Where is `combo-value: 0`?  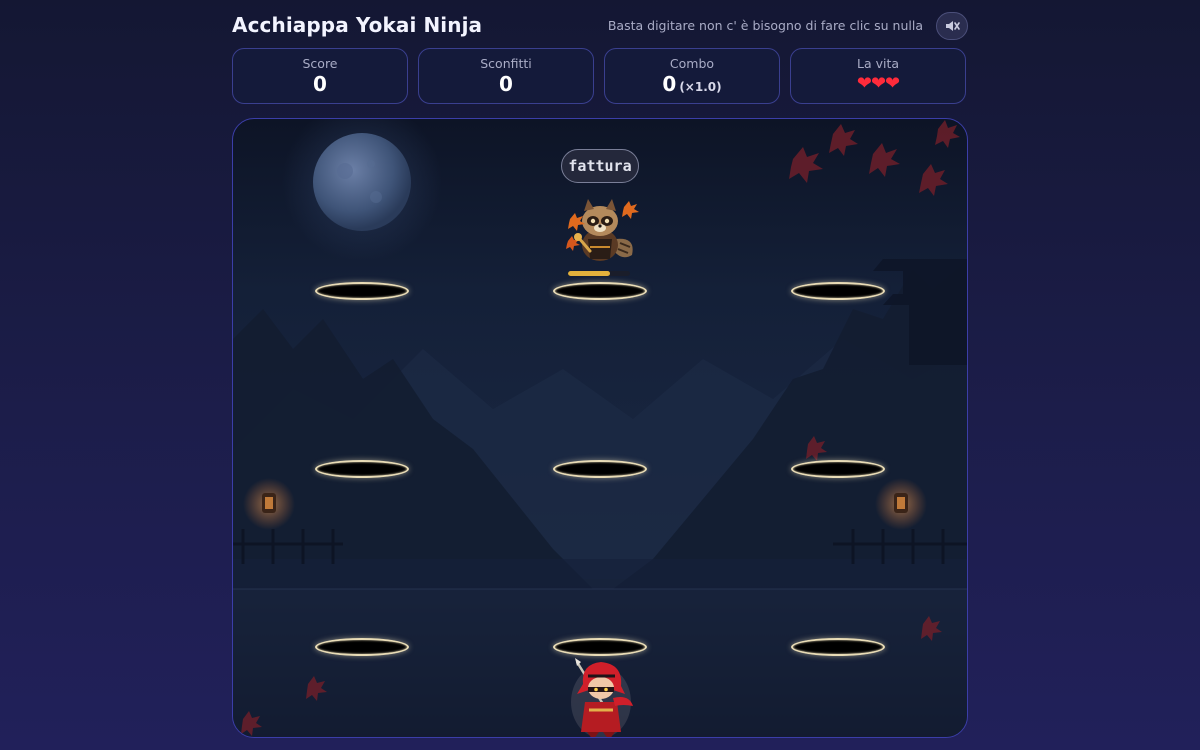 combo-value: 0 is located at coordinates (669, 84).